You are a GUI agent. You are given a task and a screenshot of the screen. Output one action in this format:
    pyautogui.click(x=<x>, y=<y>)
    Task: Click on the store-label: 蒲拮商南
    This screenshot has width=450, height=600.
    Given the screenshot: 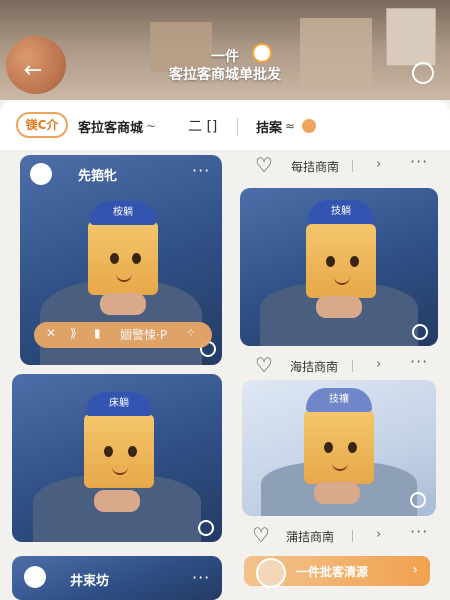 What is the action you would take?
    pyautogui.click(x=310, y=536)
    